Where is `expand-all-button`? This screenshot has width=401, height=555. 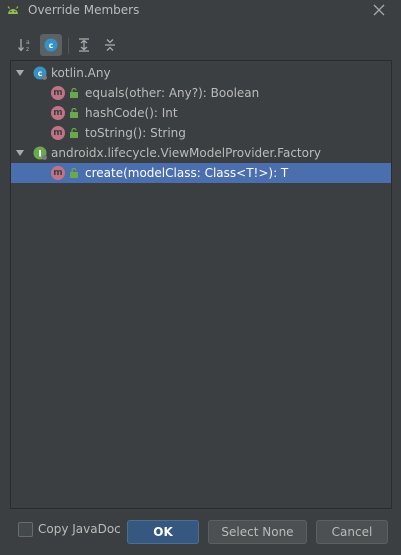
expand-all-button is located at coordinates (84, 45).